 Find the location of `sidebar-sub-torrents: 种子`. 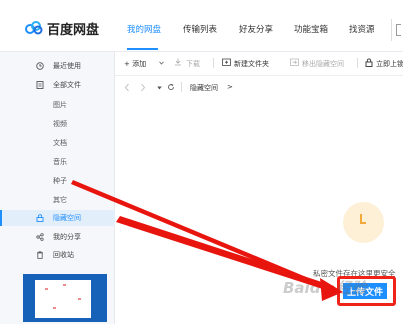

sidebar-sub-torrents: 种子 is located at coordinates (60, 181).